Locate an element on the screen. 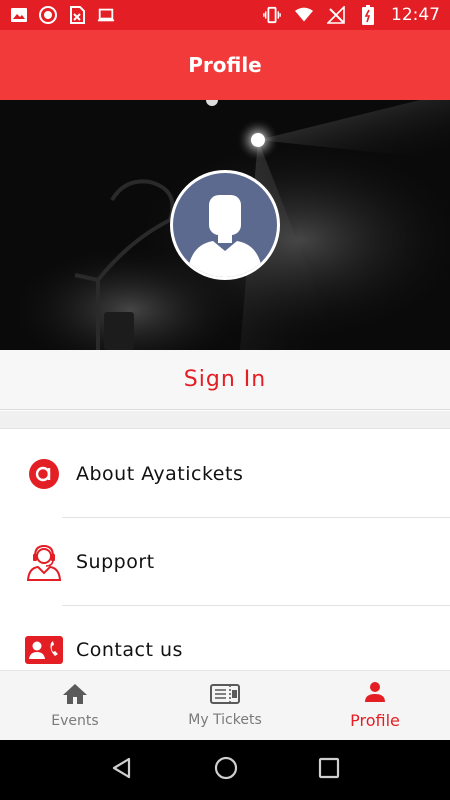 Image resolution: width=450 pixels, height=800 pixels. tab-profile: Profile is located at coordinates (375, 705).